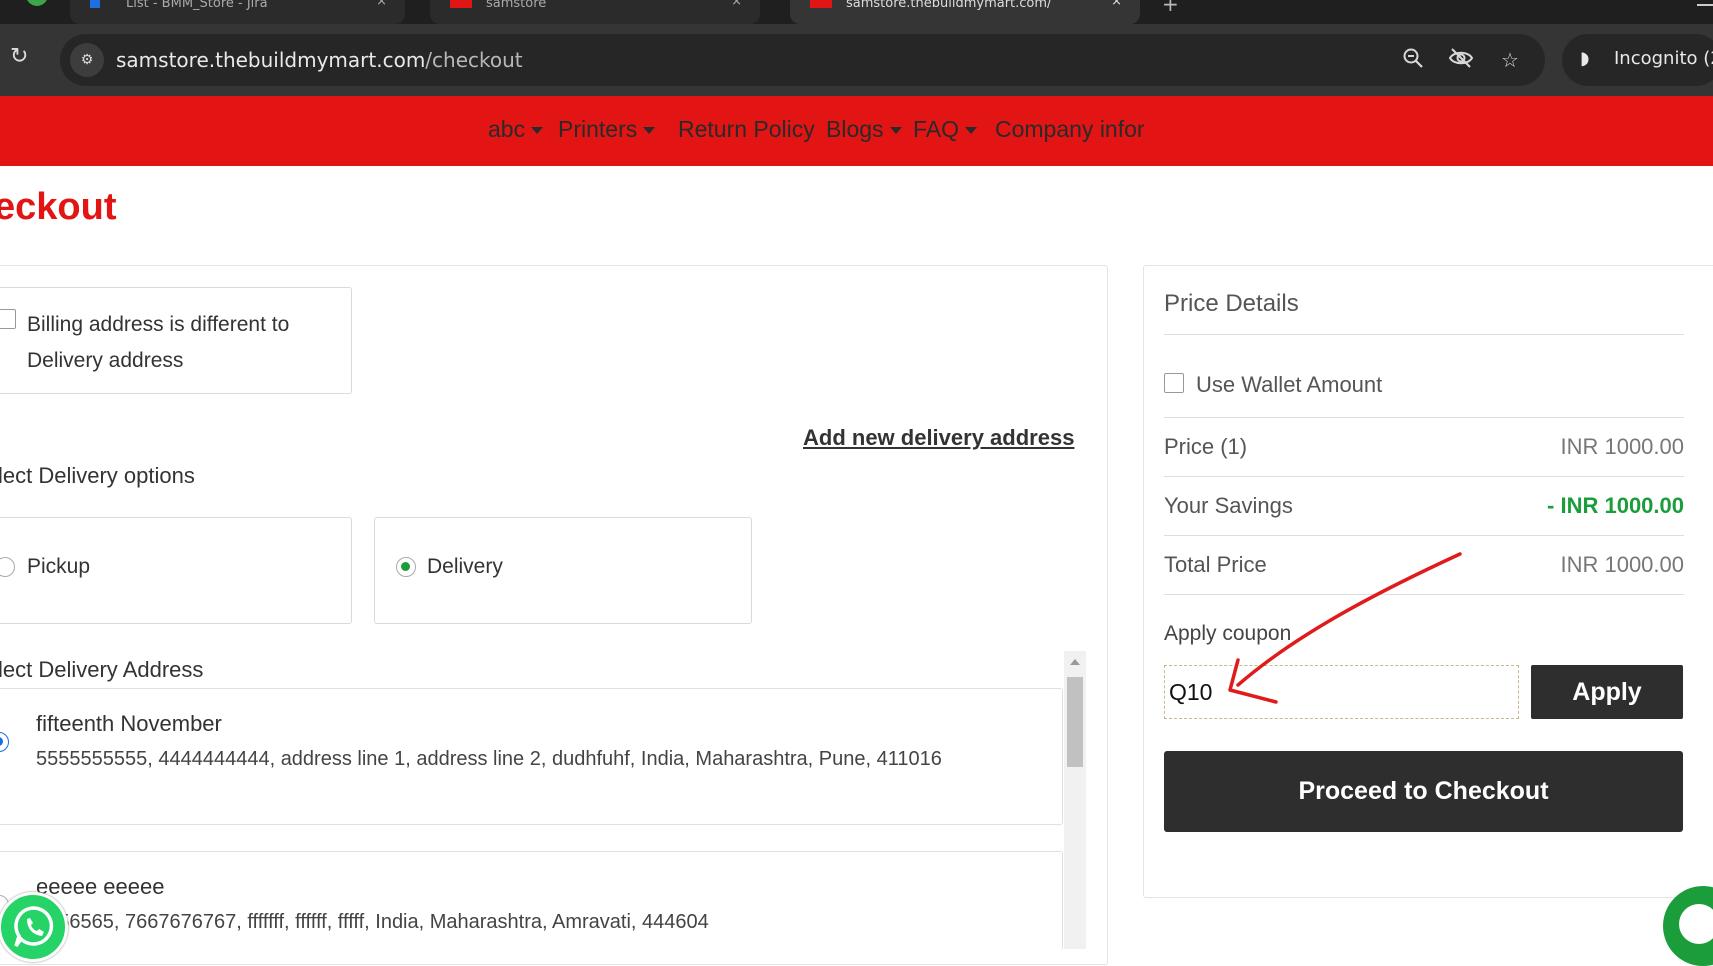  What do you see at coordinates (1622, 446) in the screenshot?
I see `price-value: INR 1000.00` at bounding box center [1622, 446].